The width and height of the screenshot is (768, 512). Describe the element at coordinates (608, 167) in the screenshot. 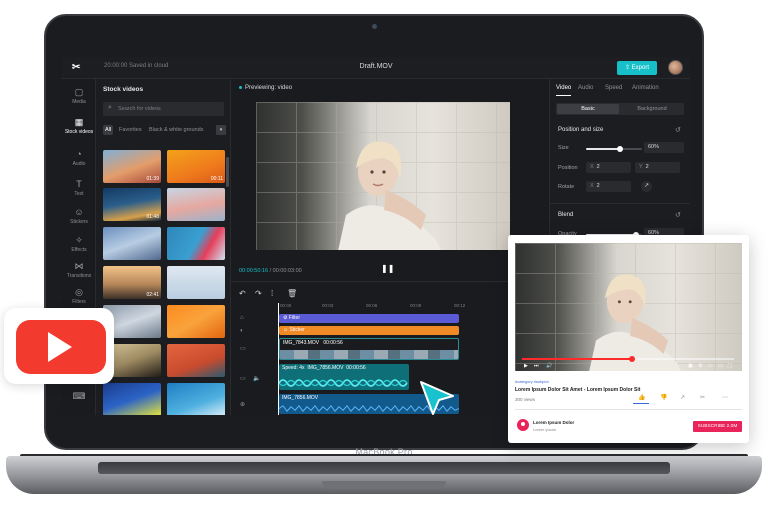

I see `position-x-field: X2` at that location.